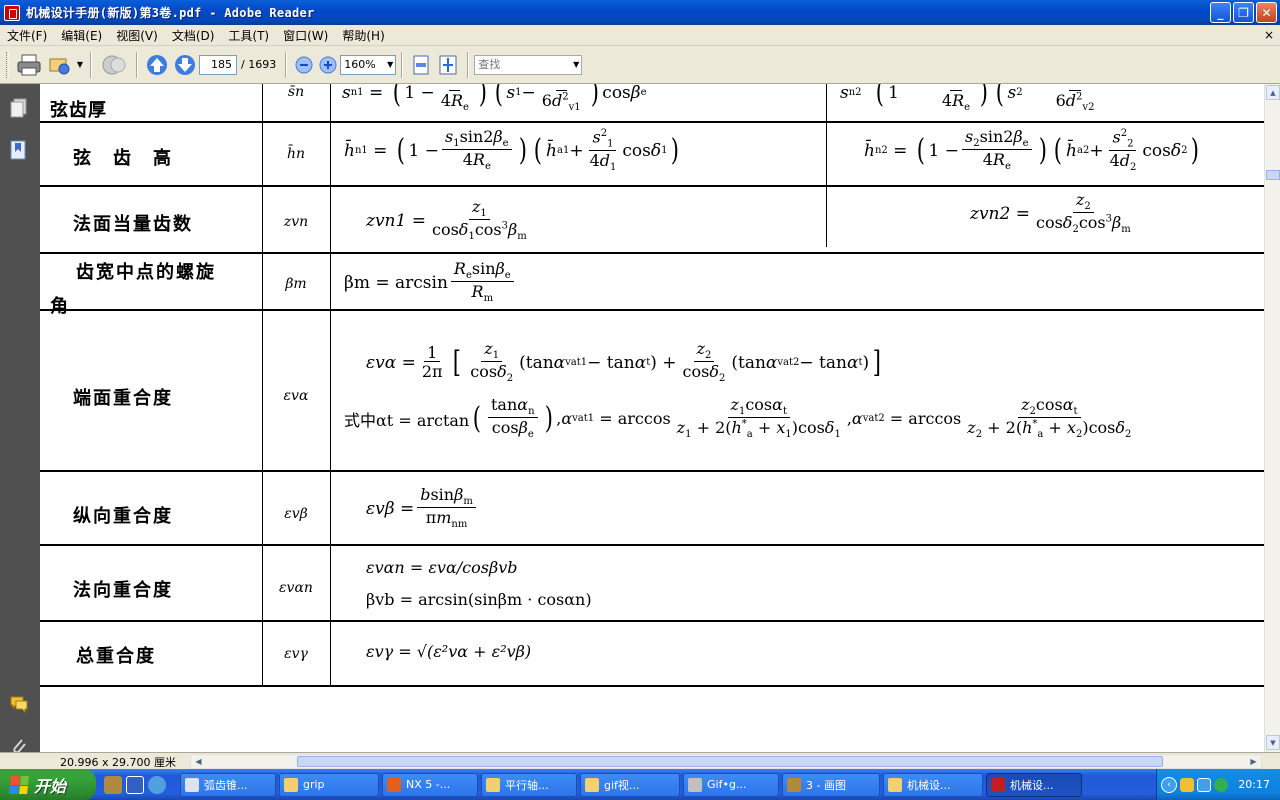  Describe the element at coordinates (185, 65) in the screenshot. I see `next-page-button` at that location.